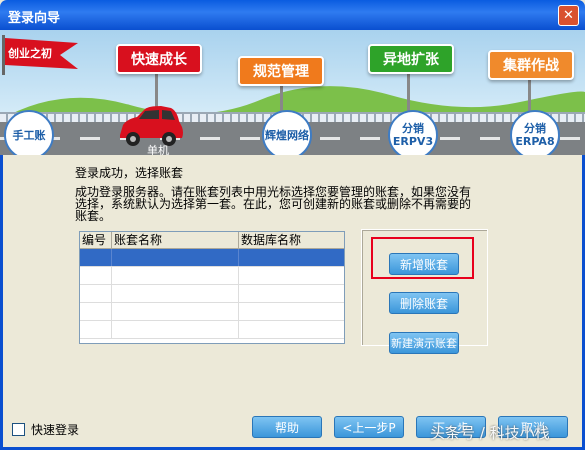 This screenshot has height=450, width=585. I want to click on window-title: 登录向导, so click(34, 18).